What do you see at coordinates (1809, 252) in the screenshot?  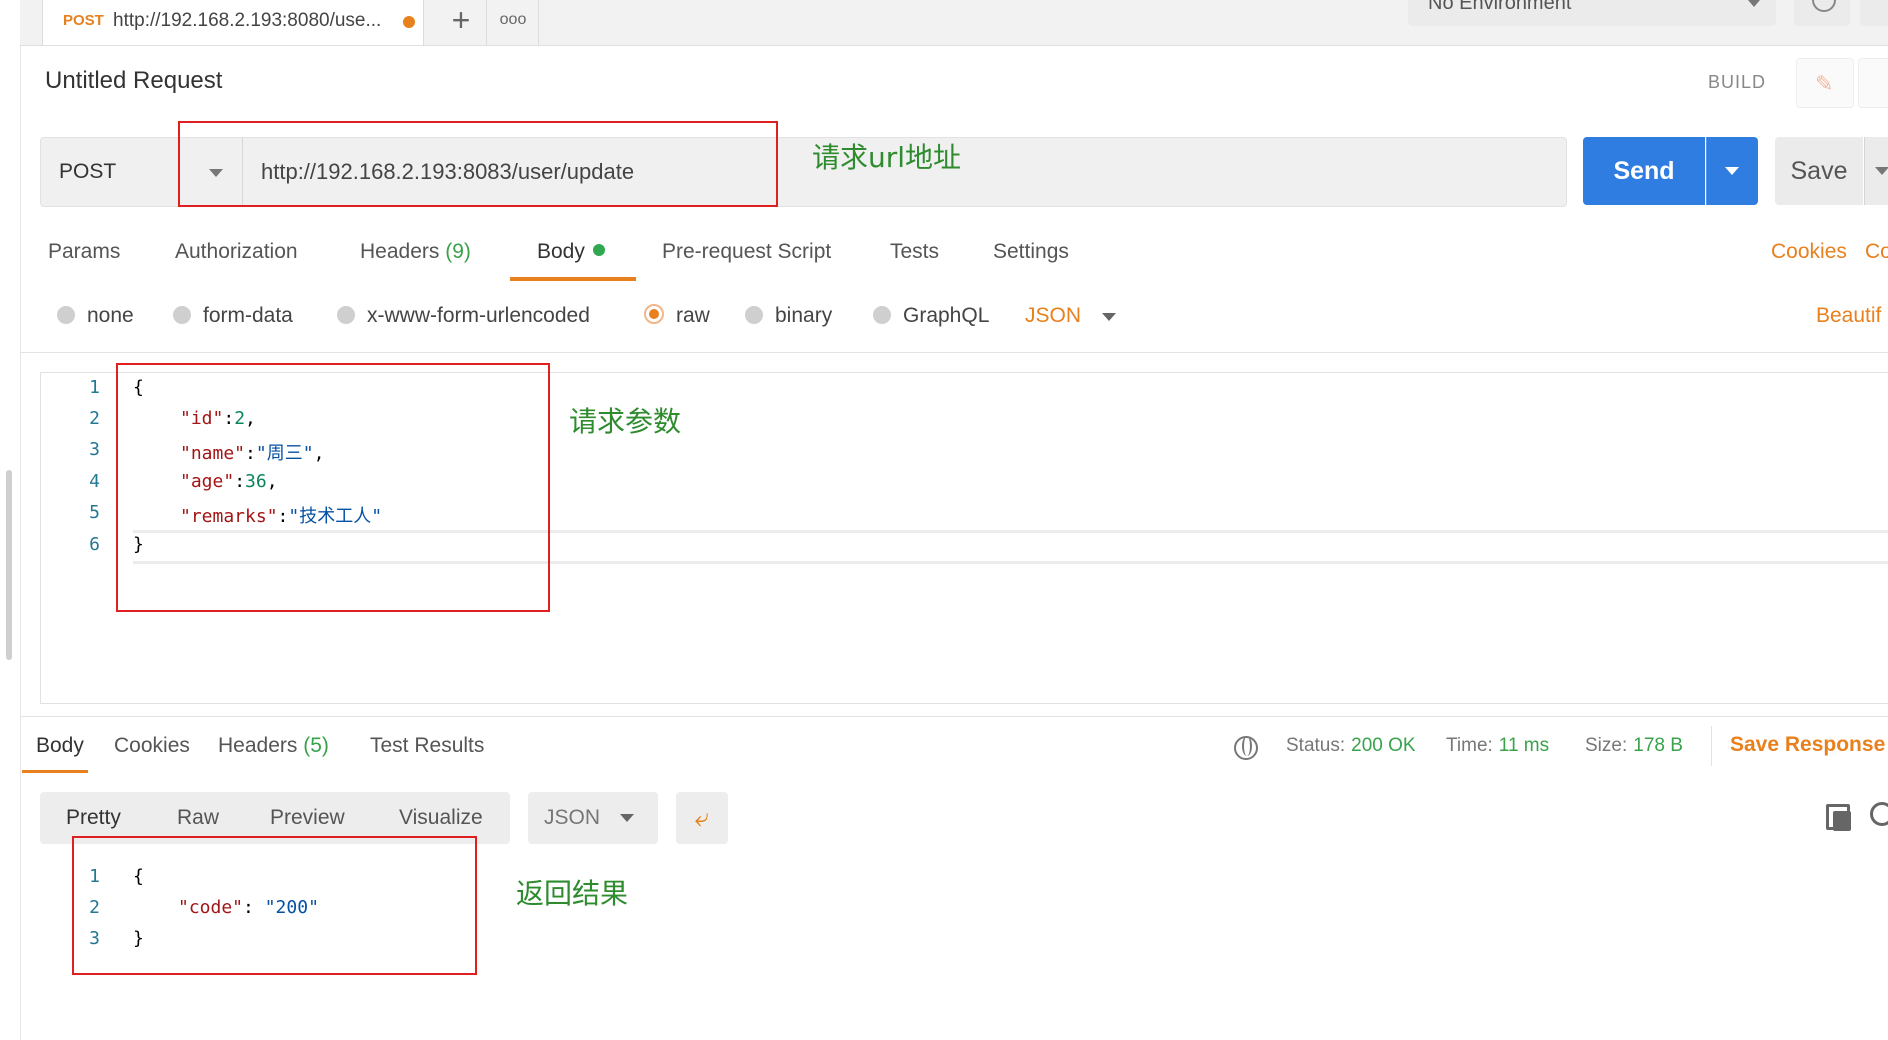 I see `cookies-link: Cookies` at bounding box center [1809, 252].